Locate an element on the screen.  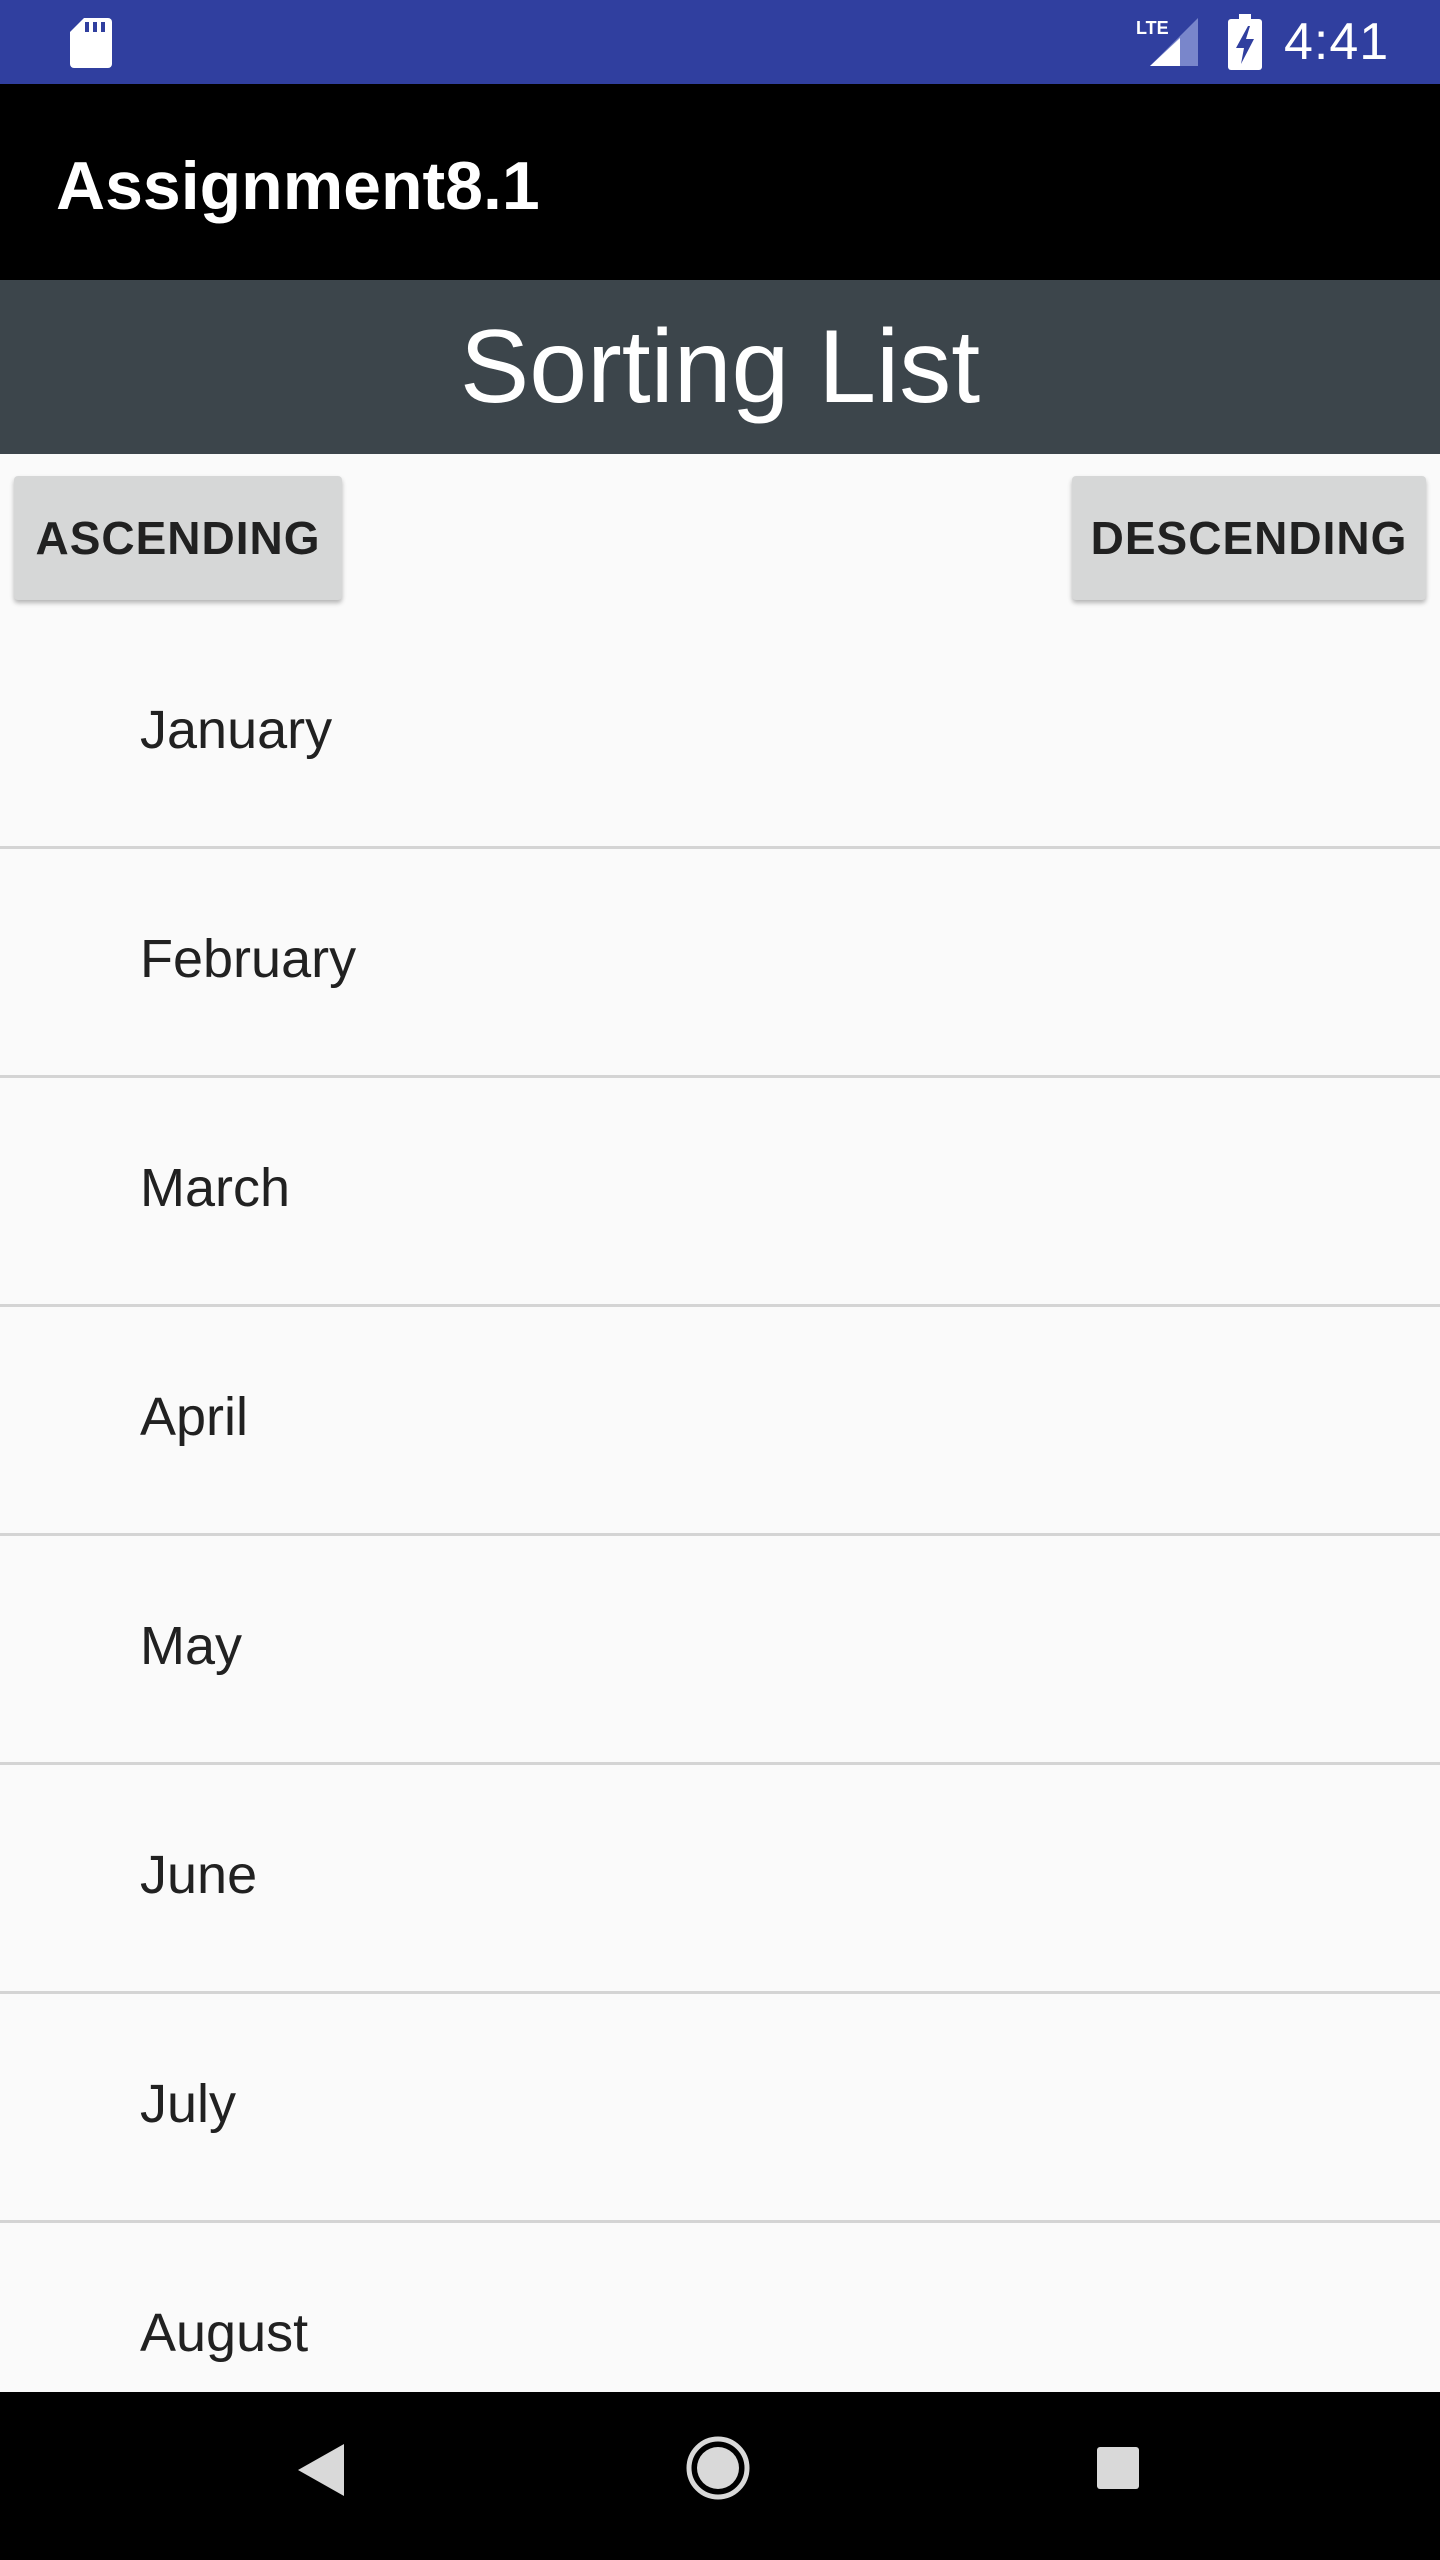
status-clock: 4:41 is located at coordinates (1337, 42).